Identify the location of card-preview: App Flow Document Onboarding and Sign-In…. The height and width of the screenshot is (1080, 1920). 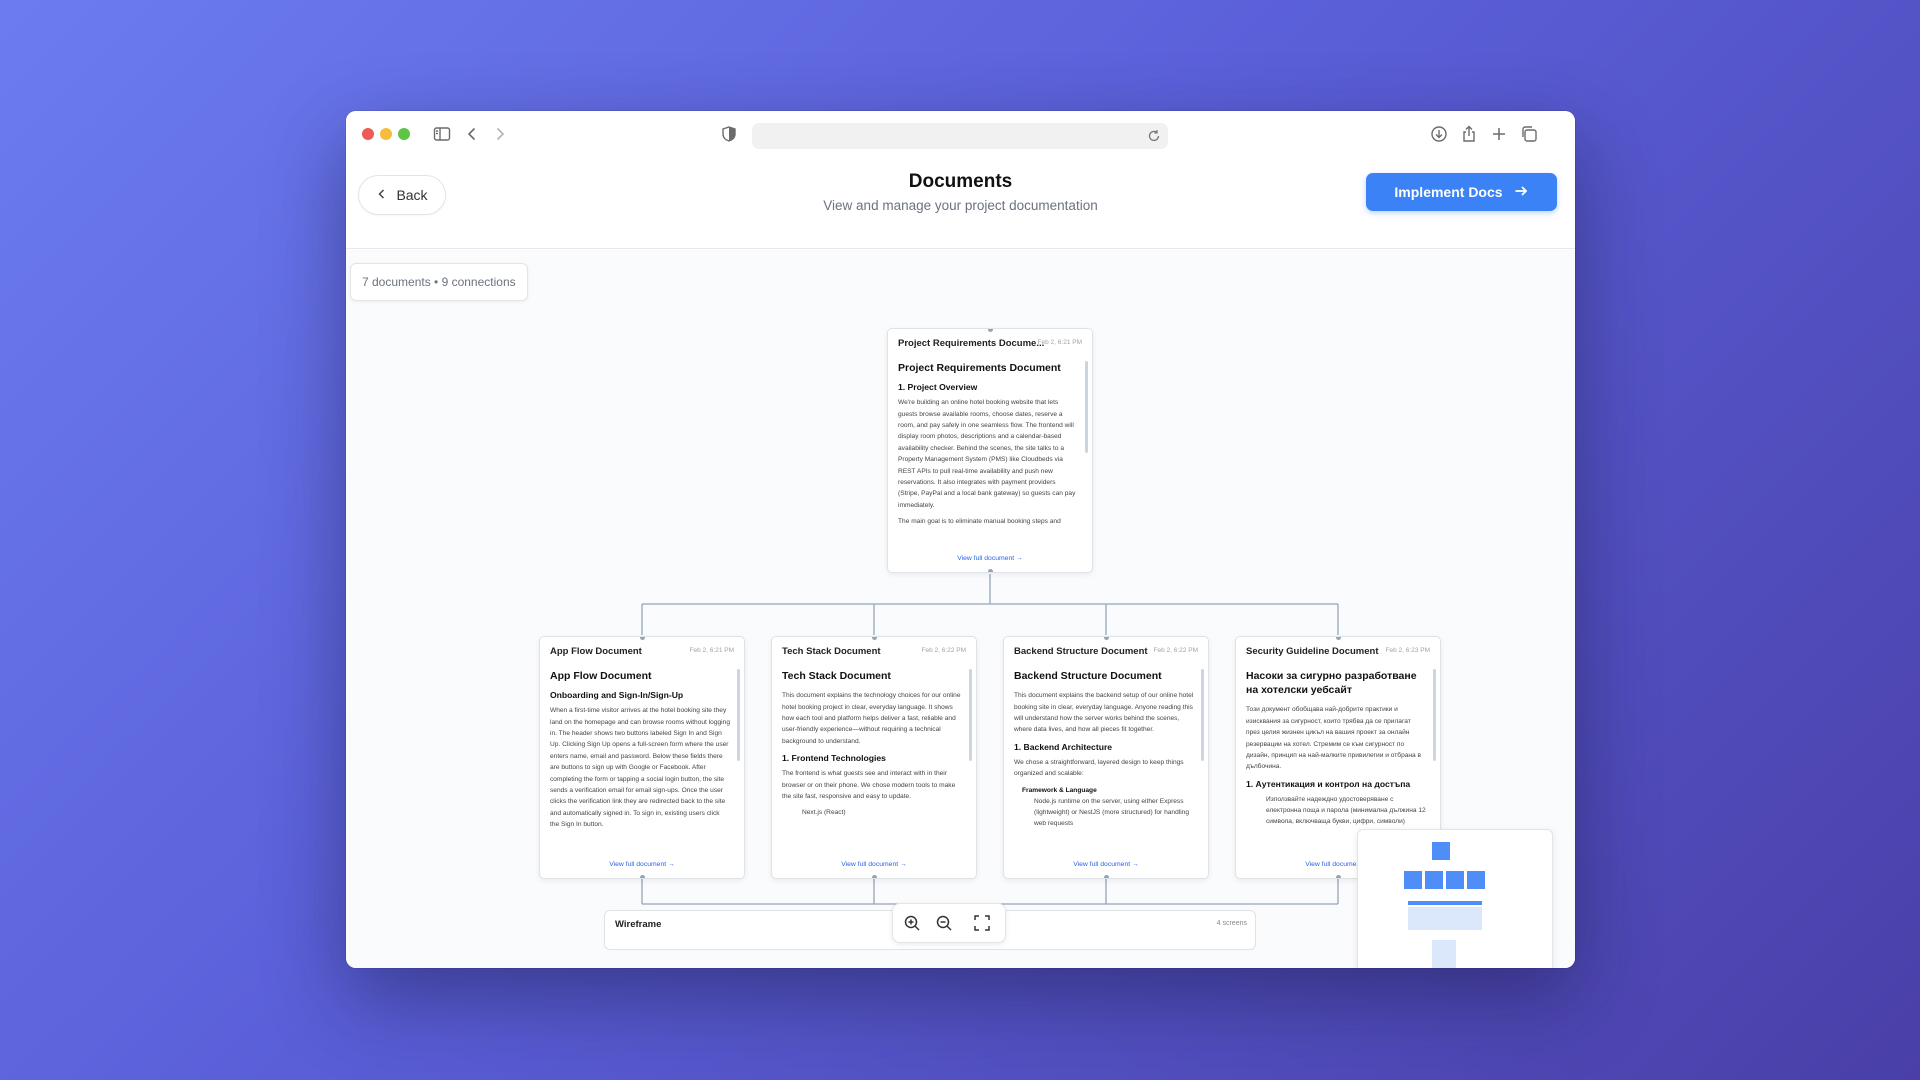
(640, 762).